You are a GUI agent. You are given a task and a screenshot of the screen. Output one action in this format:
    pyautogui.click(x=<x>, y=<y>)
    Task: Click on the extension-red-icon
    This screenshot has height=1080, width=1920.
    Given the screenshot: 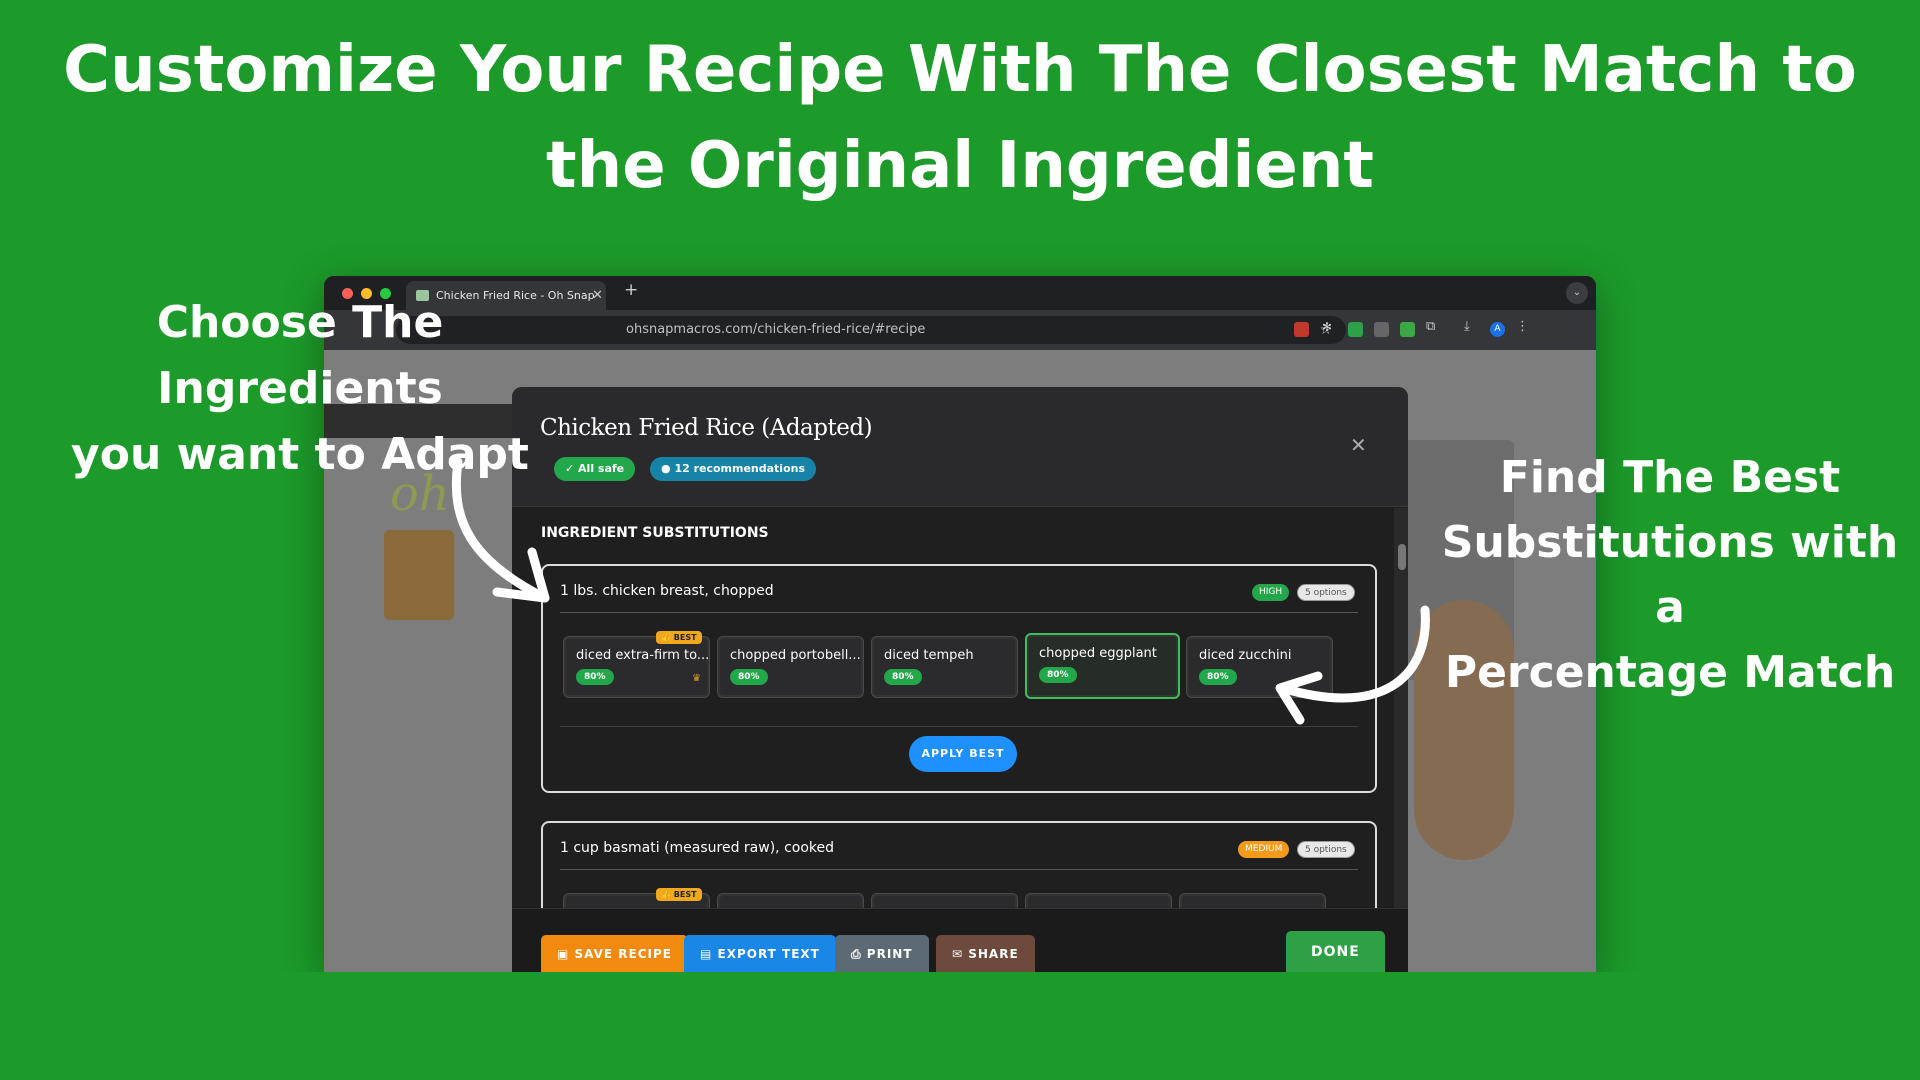 What is the action you would take?
    pyautogui.click(x=1301, y=329)
    